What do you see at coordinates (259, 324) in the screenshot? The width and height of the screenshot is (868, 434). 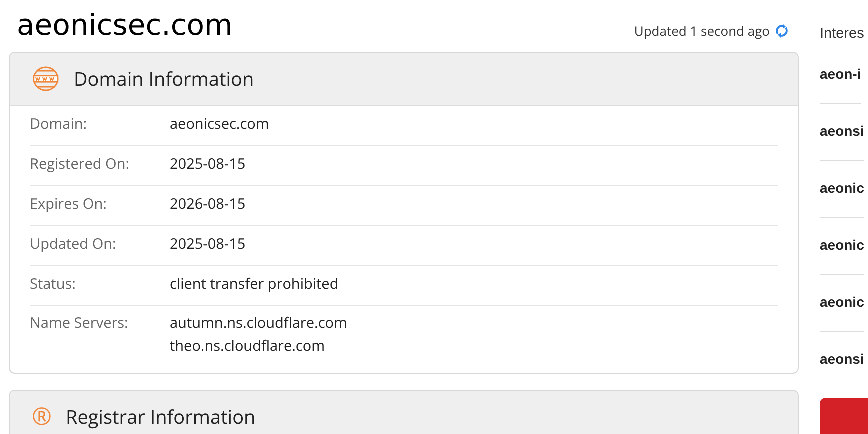 I see `field-value: autumn.ns.cloudflare.com` at bounding box center [259, 324].